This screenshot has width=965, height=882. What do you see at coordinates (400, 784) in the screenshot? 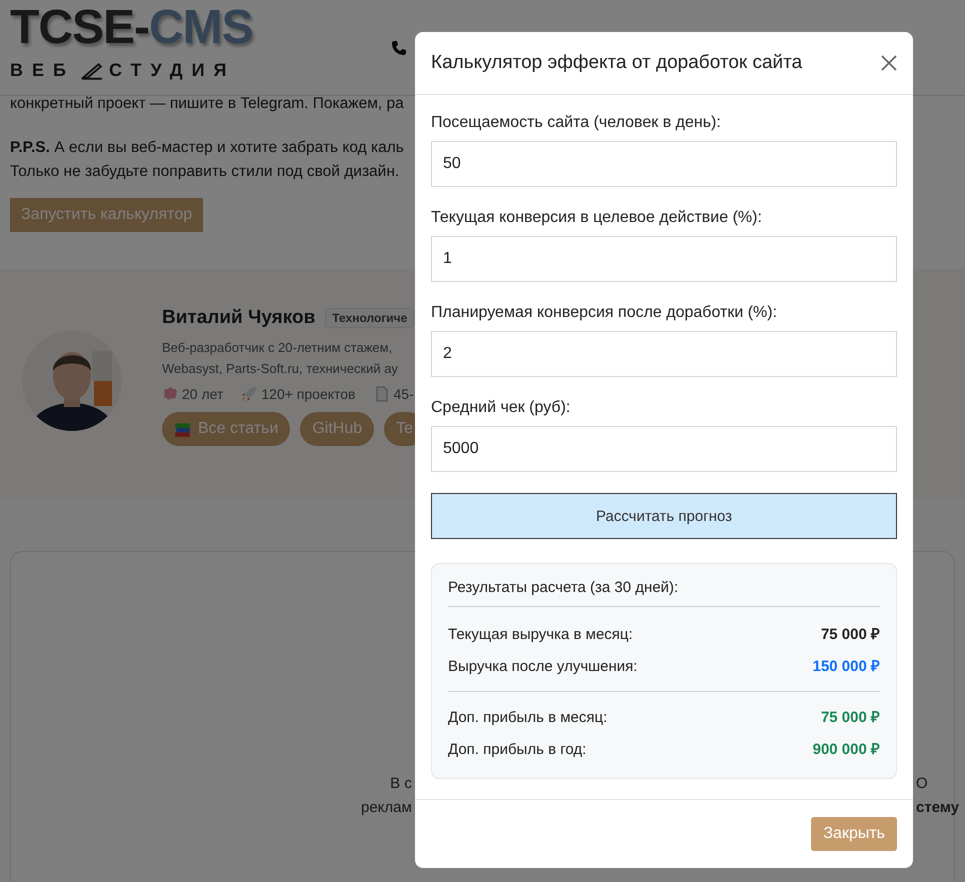
I see `card-text: В с` at bounding box center [400, 784].